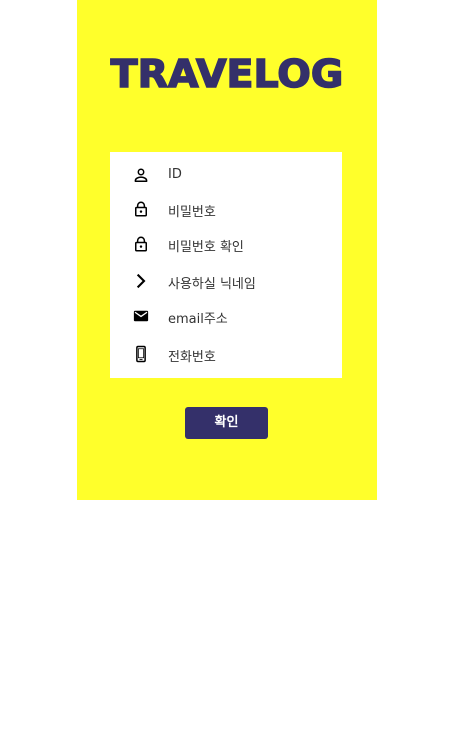 This screenshot has height=750, width=452. Describe the element at coordinates (226, 354) in the screenshot. I see `phone-field: 전화번호` at that location.